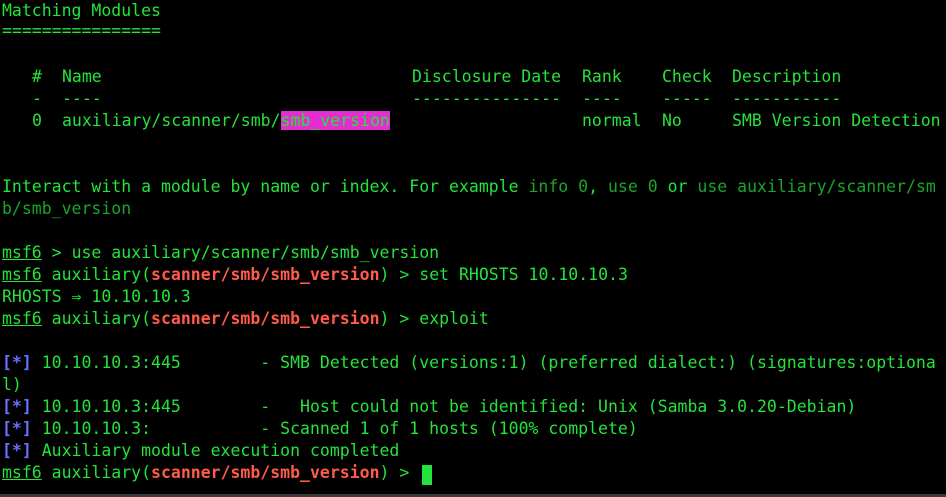 This screenshot has width=946, height=497. I want to click on result-line: [*] Auxiliary module execution completed, so click(200, 451).